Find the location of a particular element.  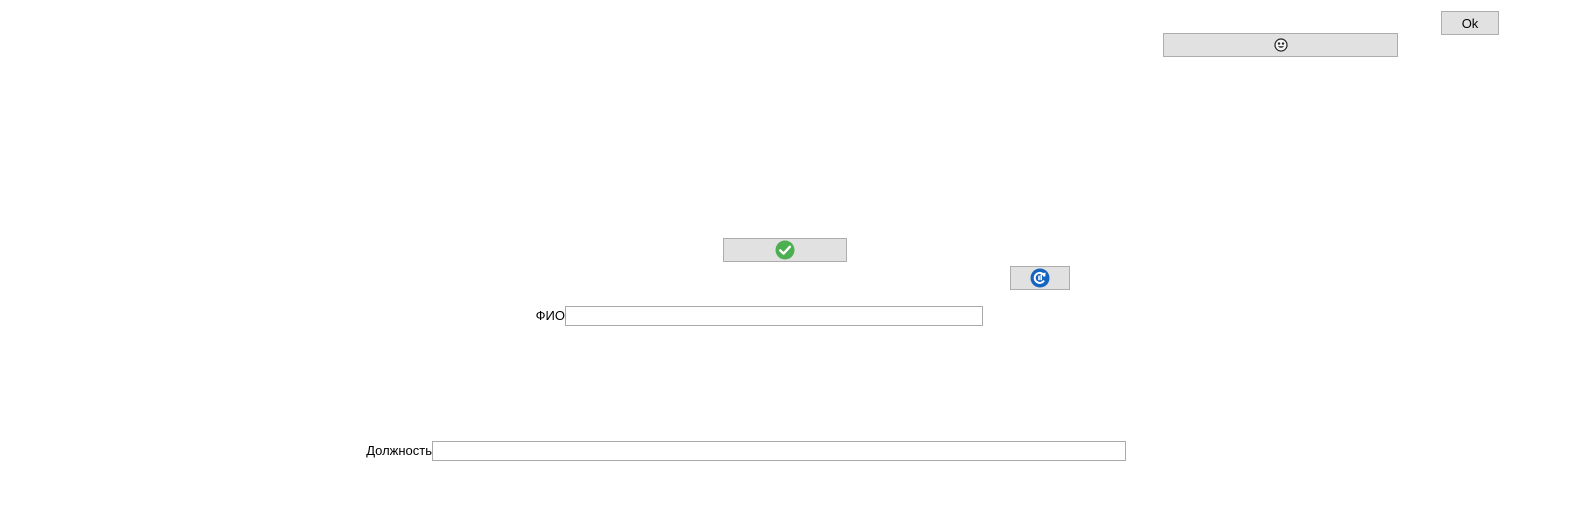

refresh-button is located at coordinates (1040, 278).